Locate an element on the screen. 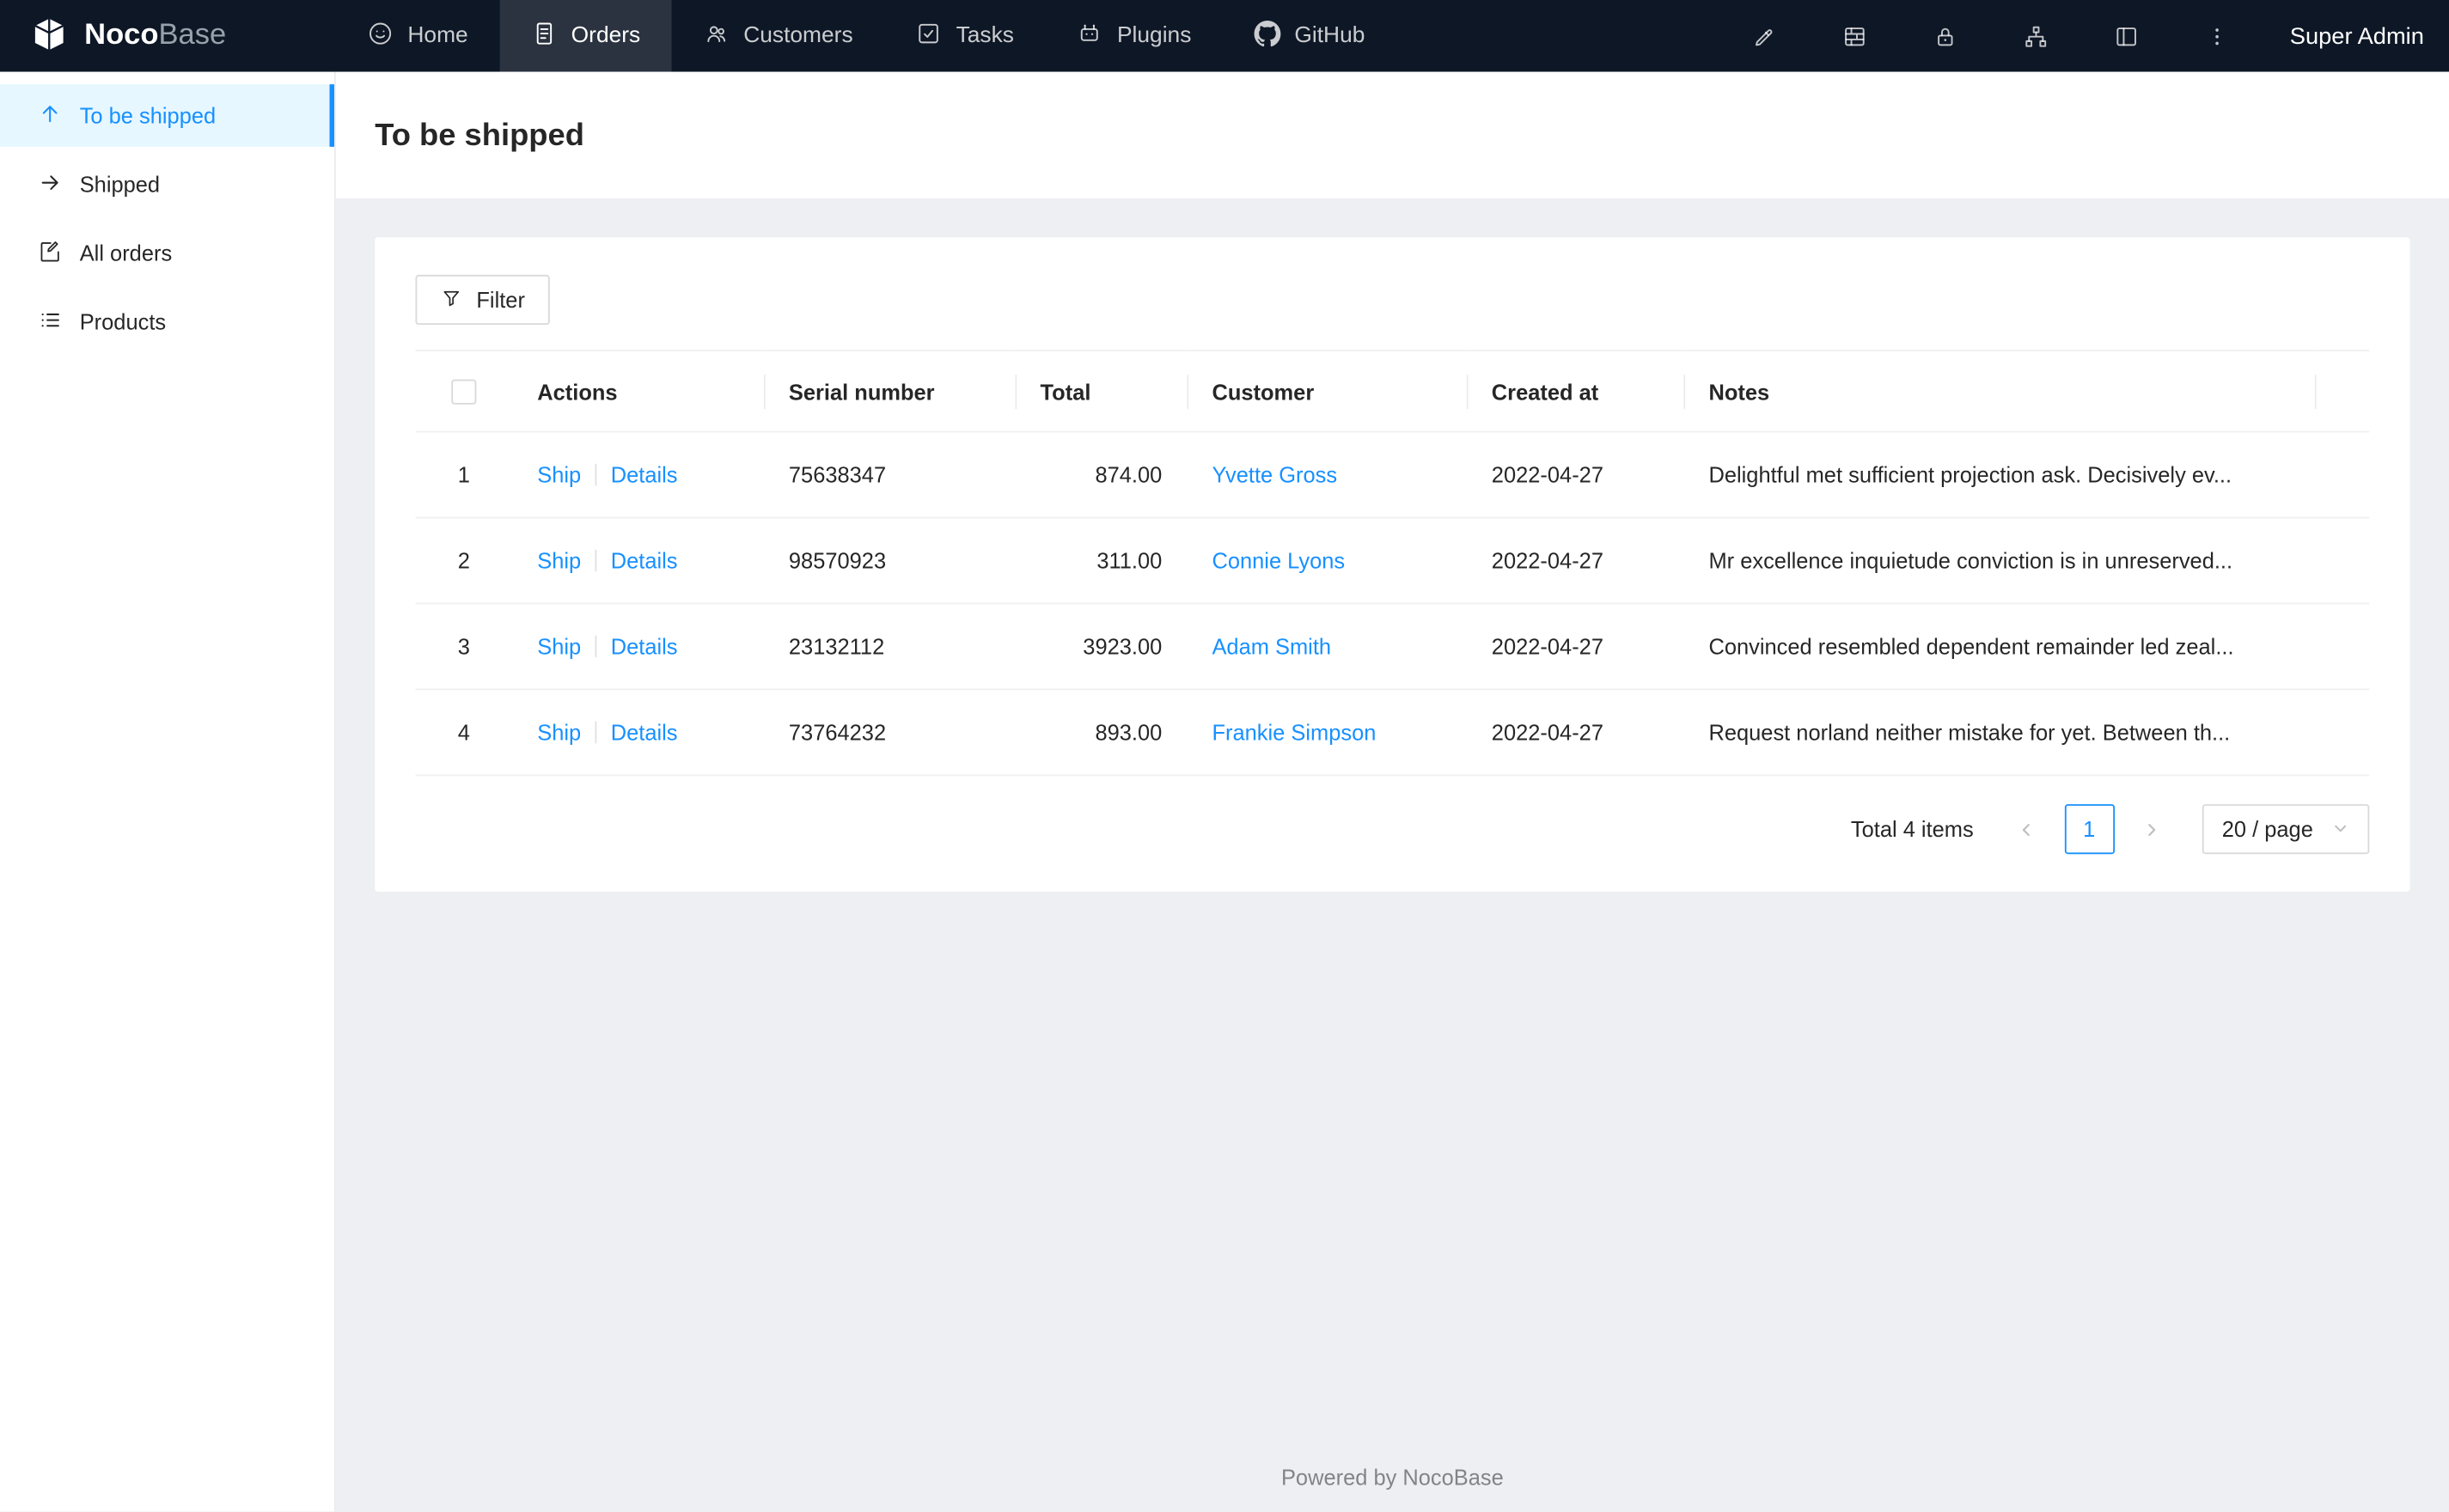 This screenshot has width=2449, height=1512. total-cell: 893.00 is located at coordinates (1101, 733).